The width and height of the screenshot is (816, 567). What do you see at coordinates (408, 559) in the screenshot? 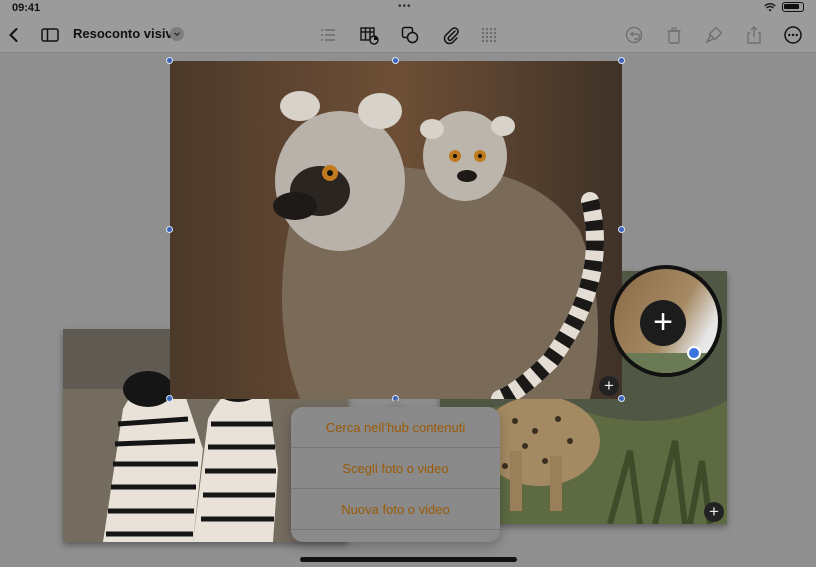
I see `home-indicator` at bounding box center [408, 559].